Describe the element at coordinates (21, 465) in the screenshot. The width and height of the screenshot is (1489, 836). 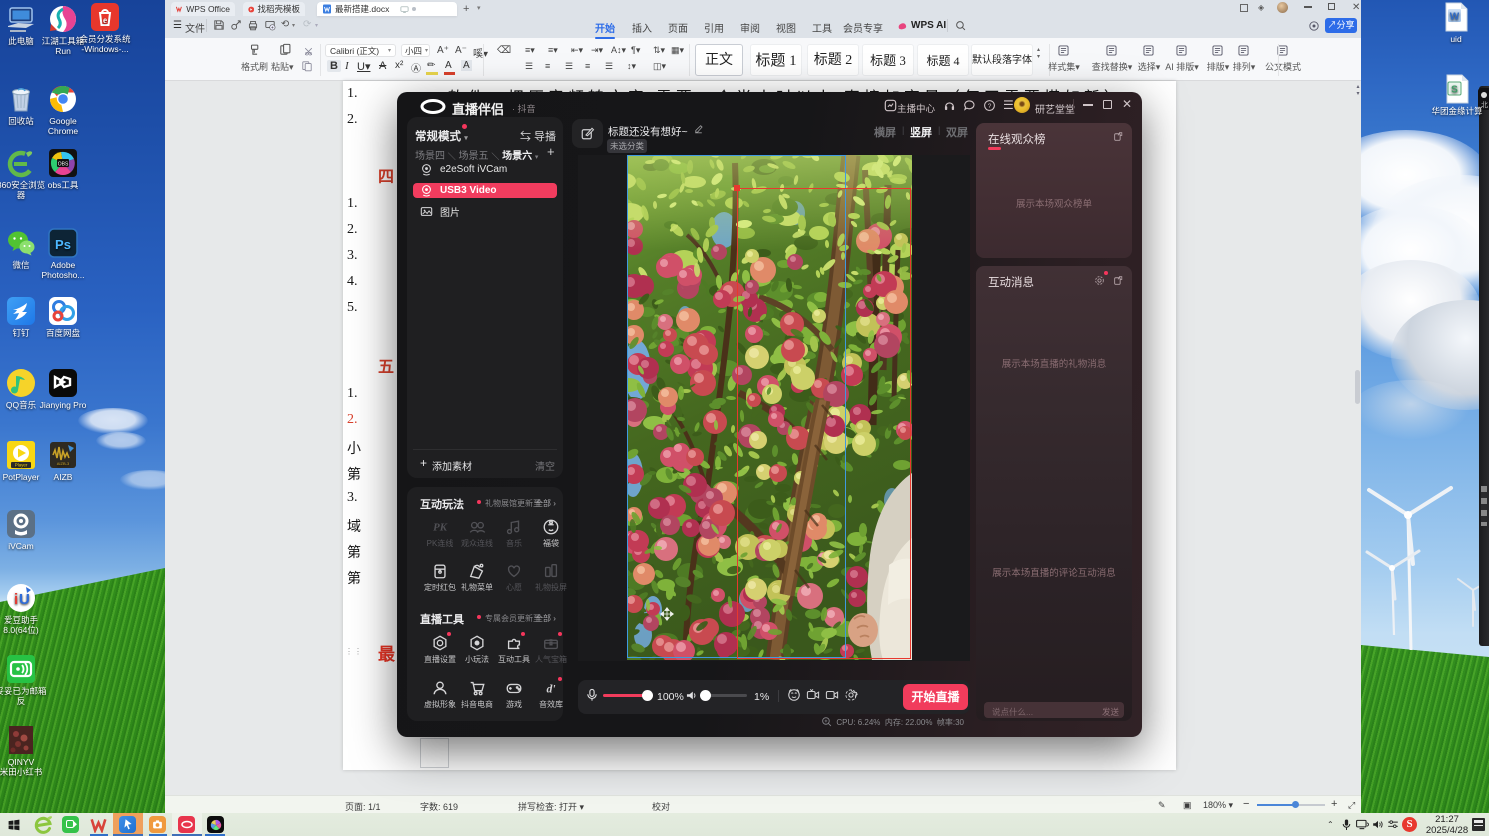
I see `svg-text: Player` at that location.